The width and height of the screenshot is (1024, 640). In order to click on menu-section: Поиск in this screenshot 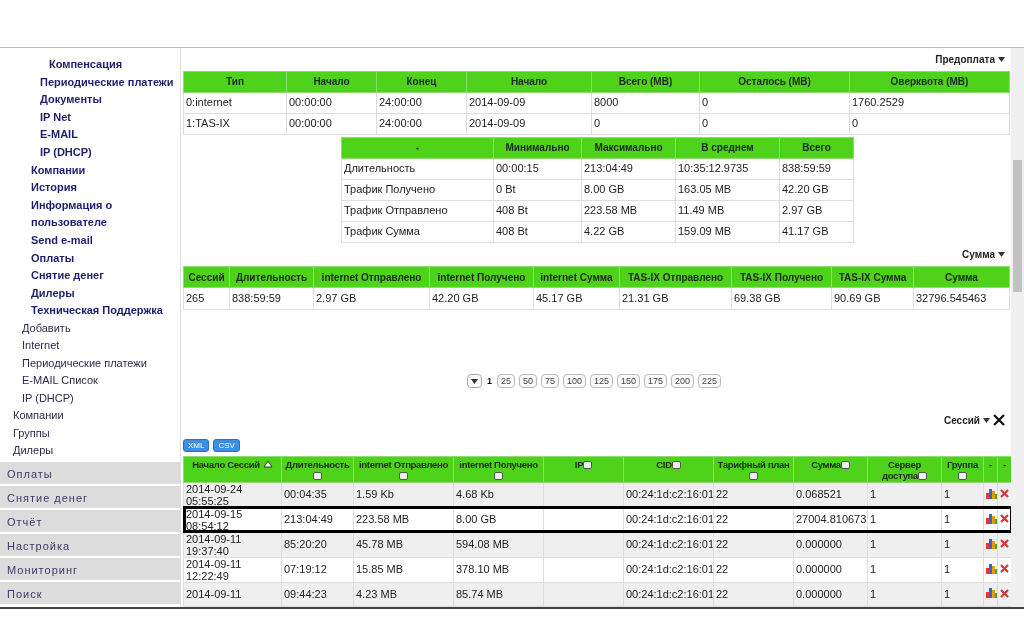, I will do `click(90, 592)`.